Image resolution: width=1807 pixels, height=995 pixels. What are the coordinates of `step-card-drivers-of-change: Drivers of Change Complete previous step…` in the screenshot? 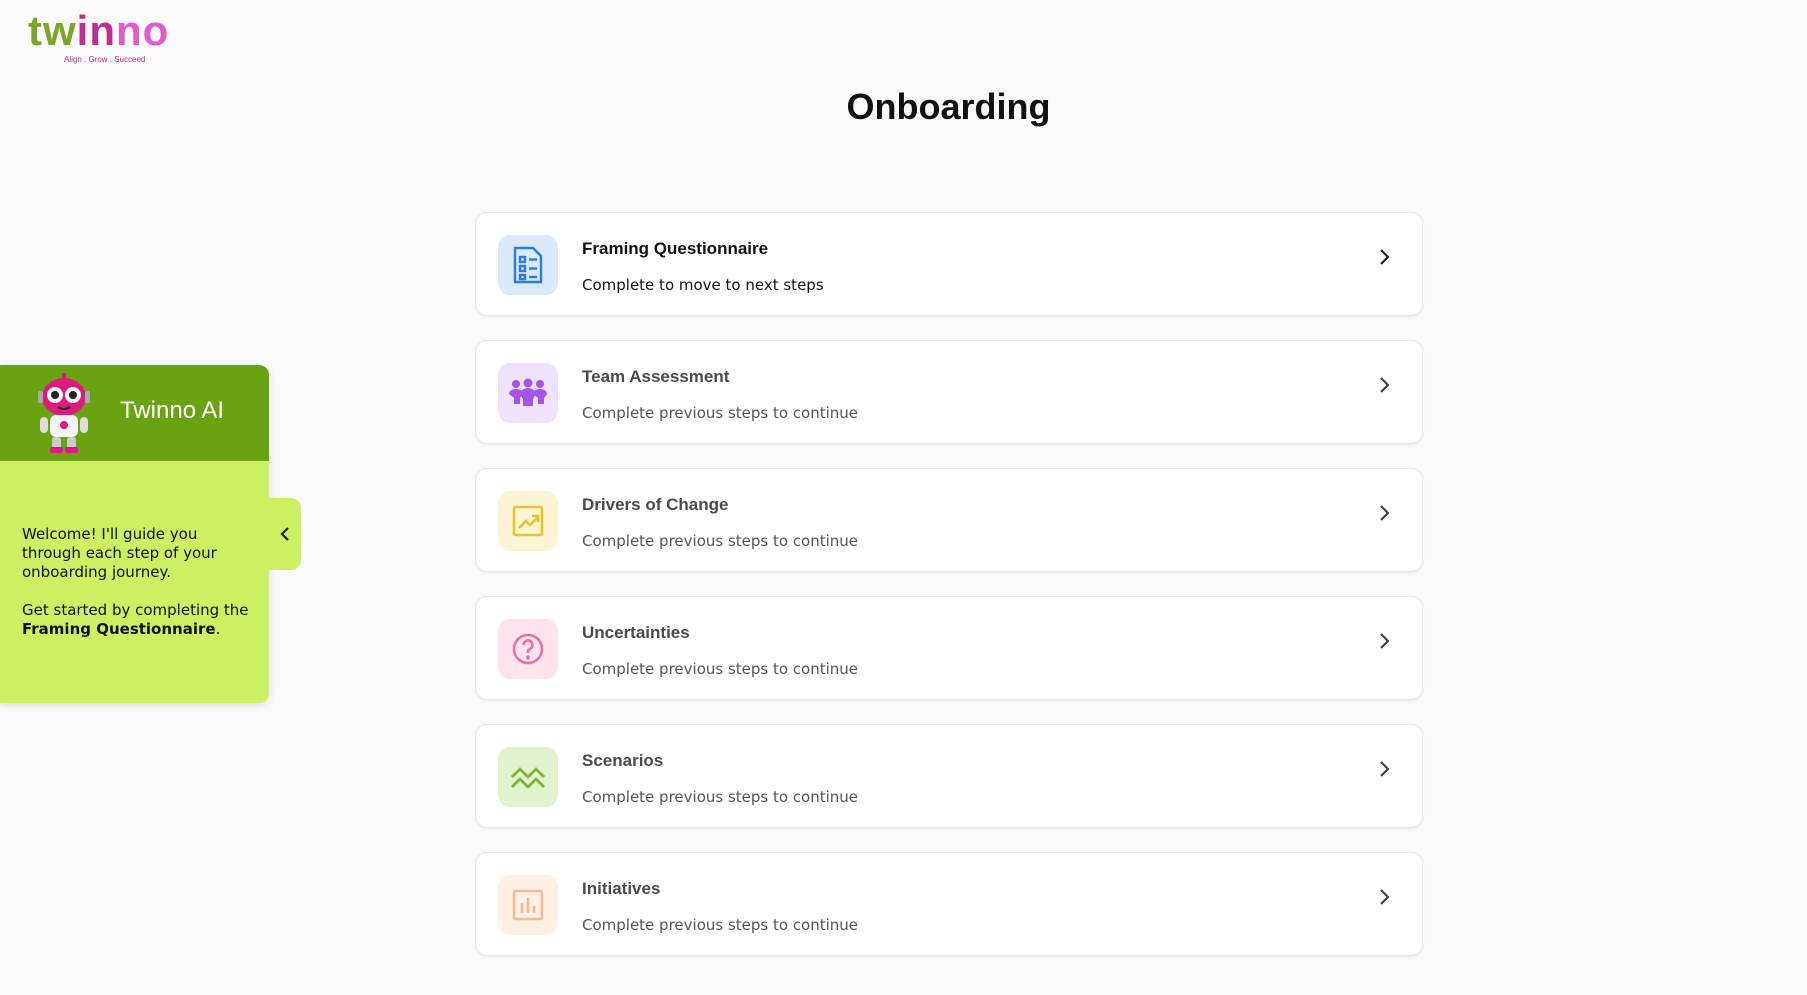 It's located at (949, 520).